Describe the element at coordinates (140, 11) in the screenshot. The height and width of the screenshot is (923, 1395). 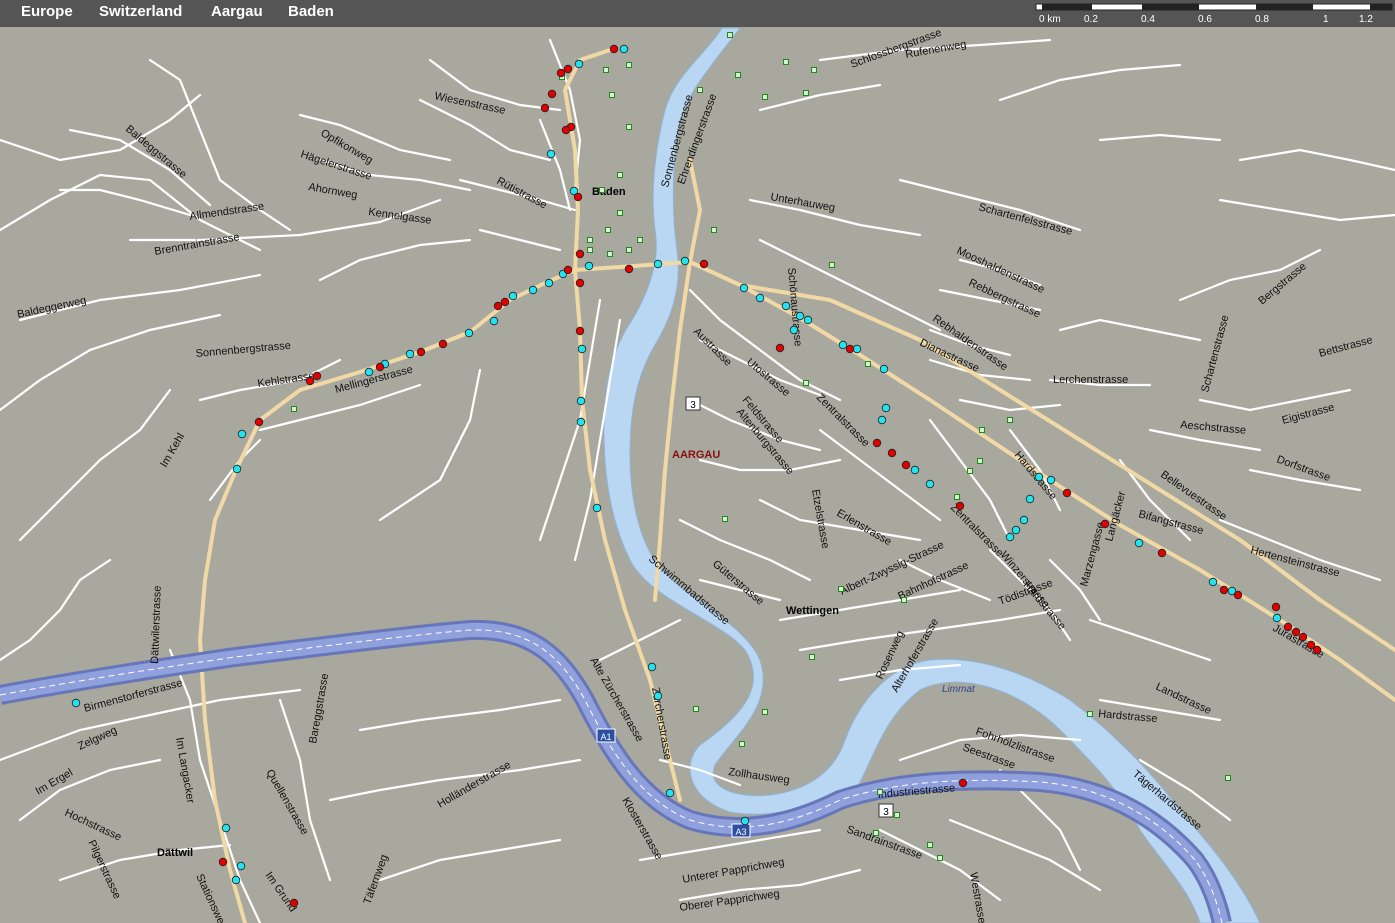
I see `breadcrumb-switzerland: Switzerland` at that location.